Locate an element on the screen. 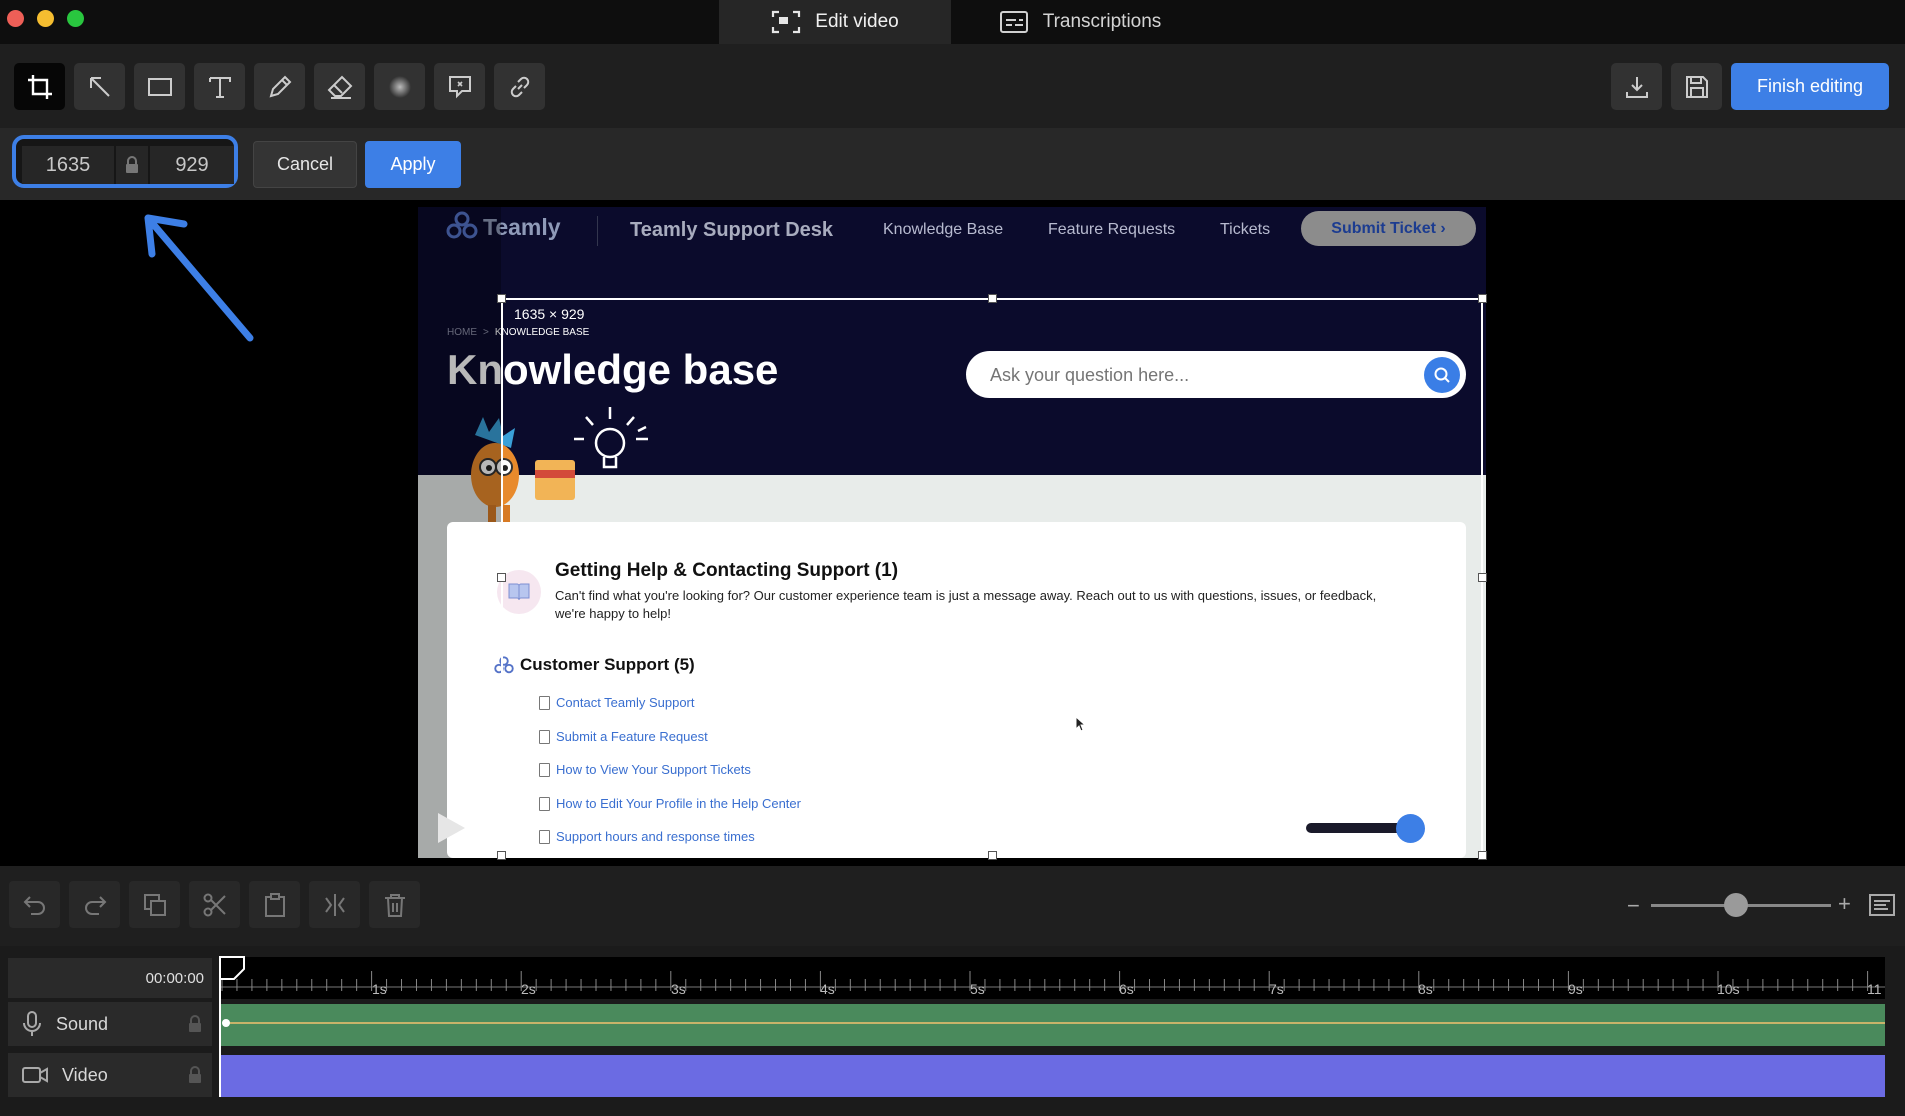  crop-handle-top is located at coordinates (992, 298).